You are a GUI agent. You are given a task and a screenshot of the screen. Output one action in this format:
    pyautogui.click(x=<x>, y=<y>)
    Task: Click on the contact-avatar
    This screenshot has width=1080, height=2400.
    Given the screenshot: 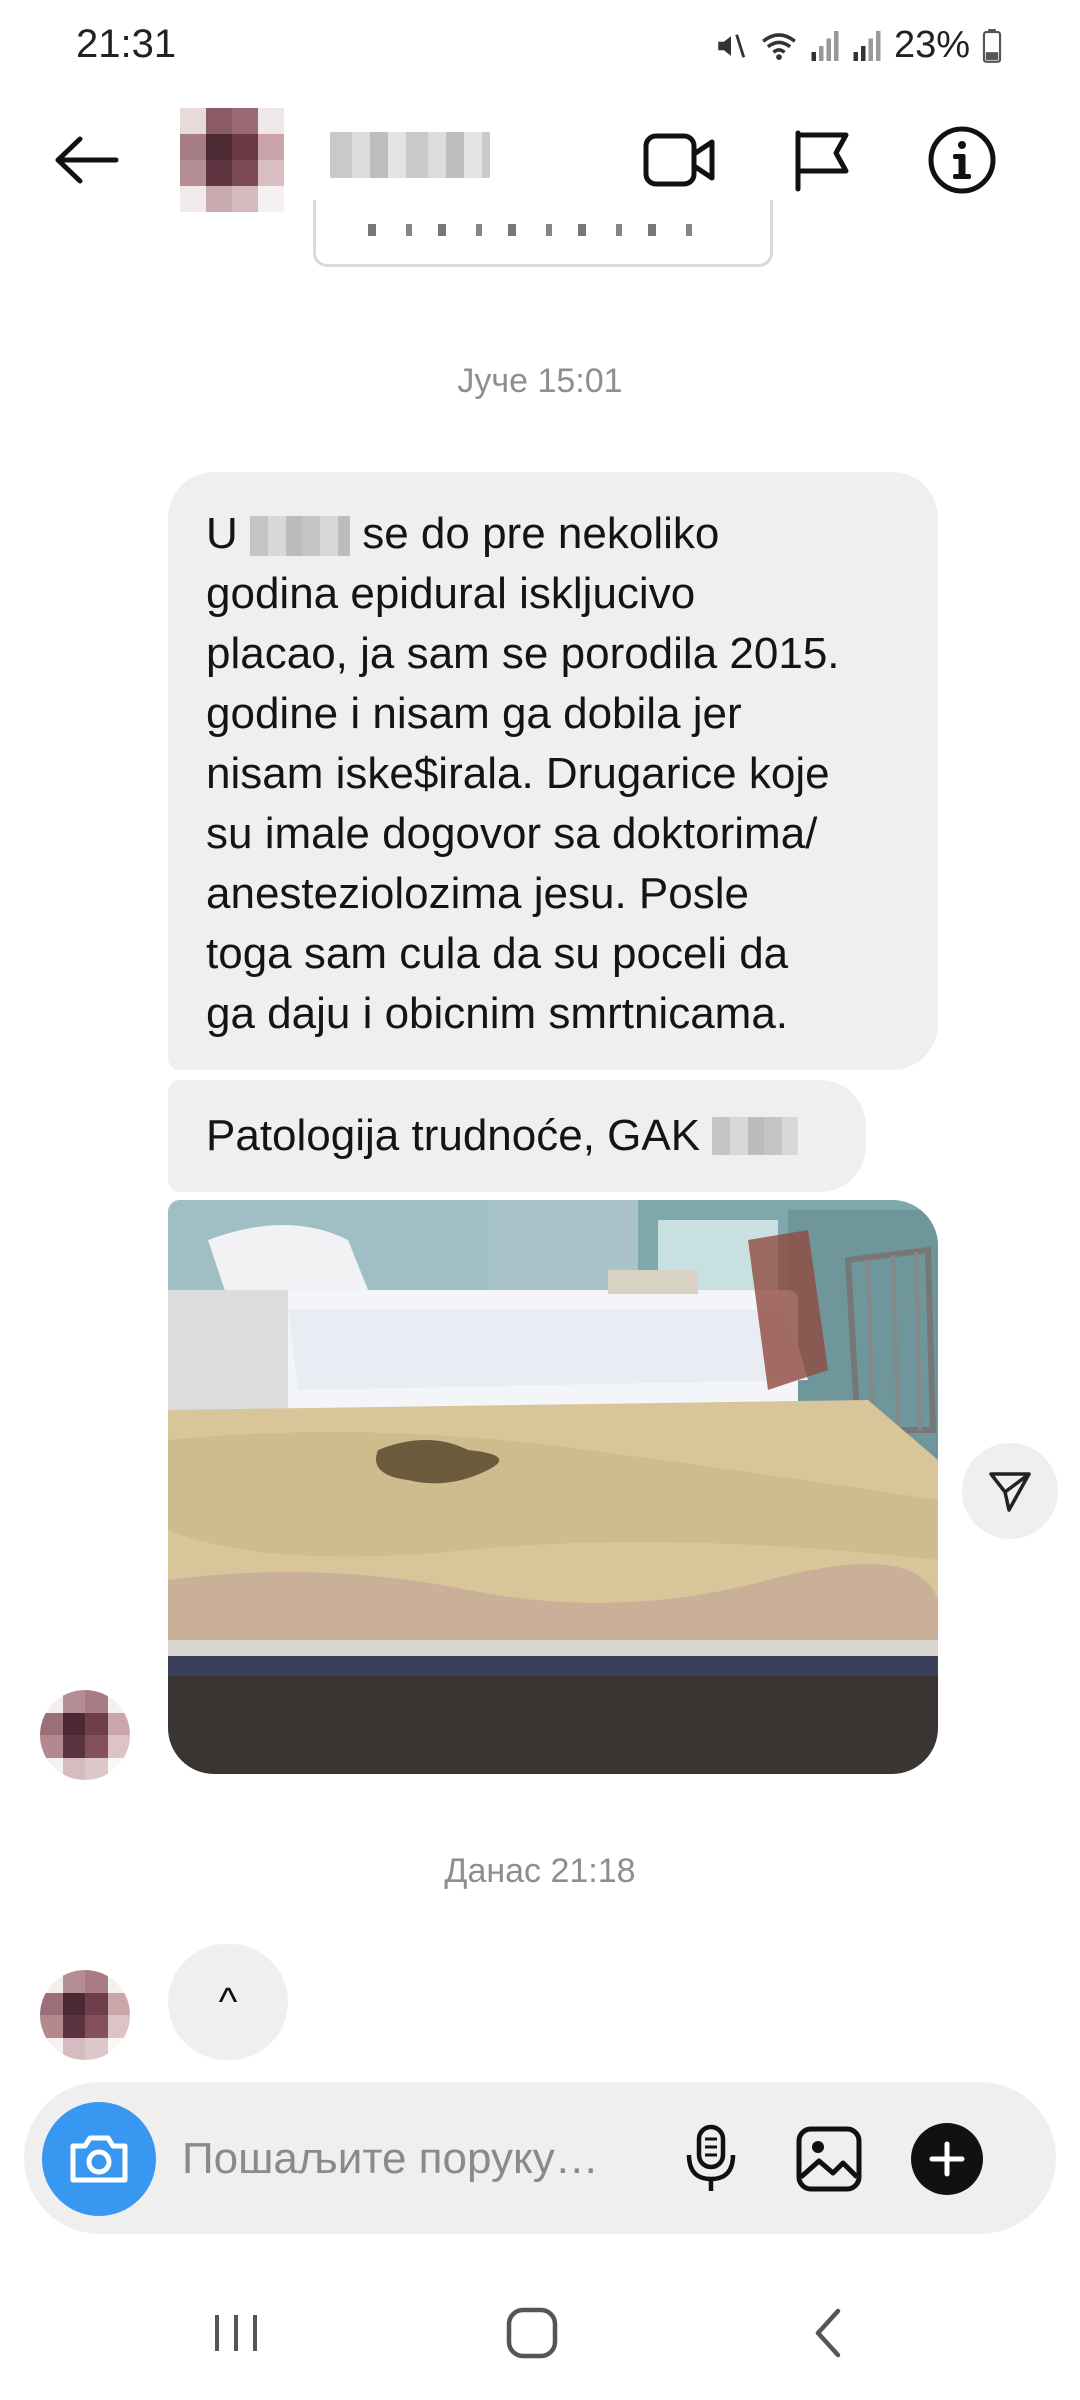 What is the action you would take?
    pyautogui.click(x=232, y=160)
    